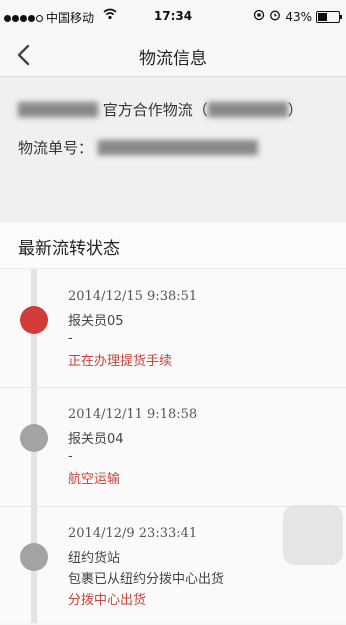 This screenshot has height=625, width=346. What do you see at coordinates (177, 148) in the screenshot?
I see `redacted-tracking-number: ████████████████` at bounding box center [177, 148].